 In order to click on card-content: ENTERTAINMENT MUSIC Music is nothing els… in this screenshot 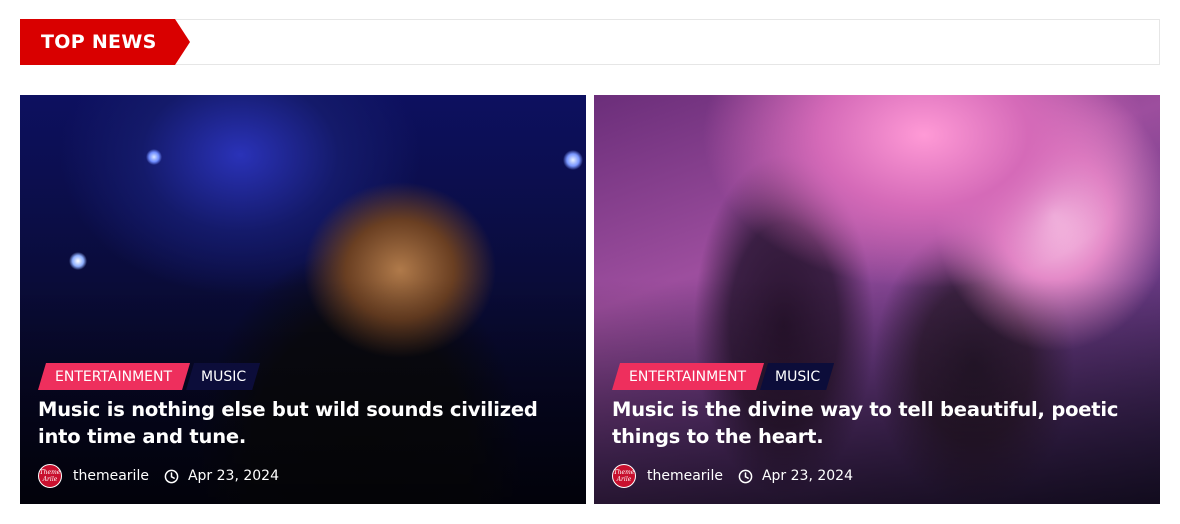, I will do `click(303, 426)`.